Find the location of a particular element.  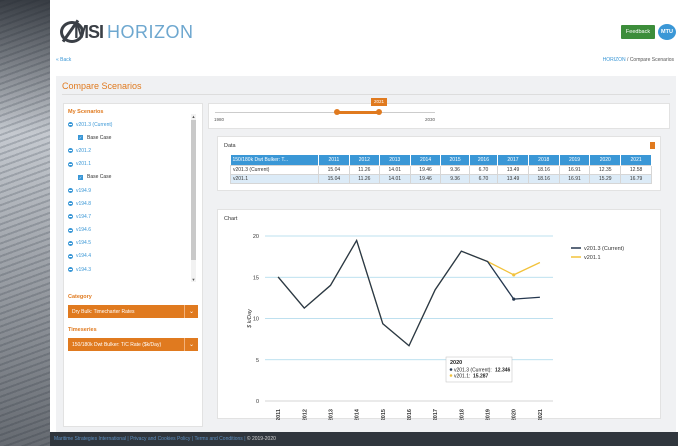

table-header-cell: 2019 is located at coordinates (575, 160).